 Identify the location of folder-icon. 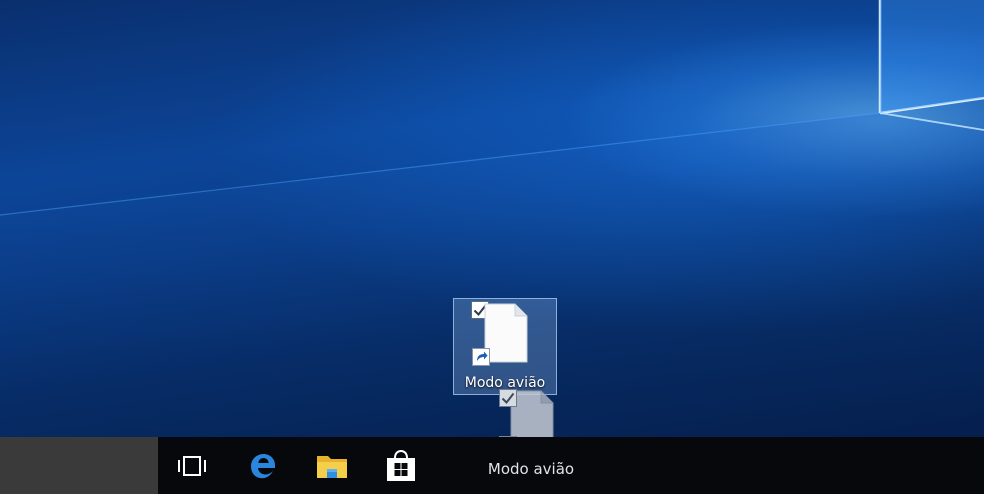
(332, 466).